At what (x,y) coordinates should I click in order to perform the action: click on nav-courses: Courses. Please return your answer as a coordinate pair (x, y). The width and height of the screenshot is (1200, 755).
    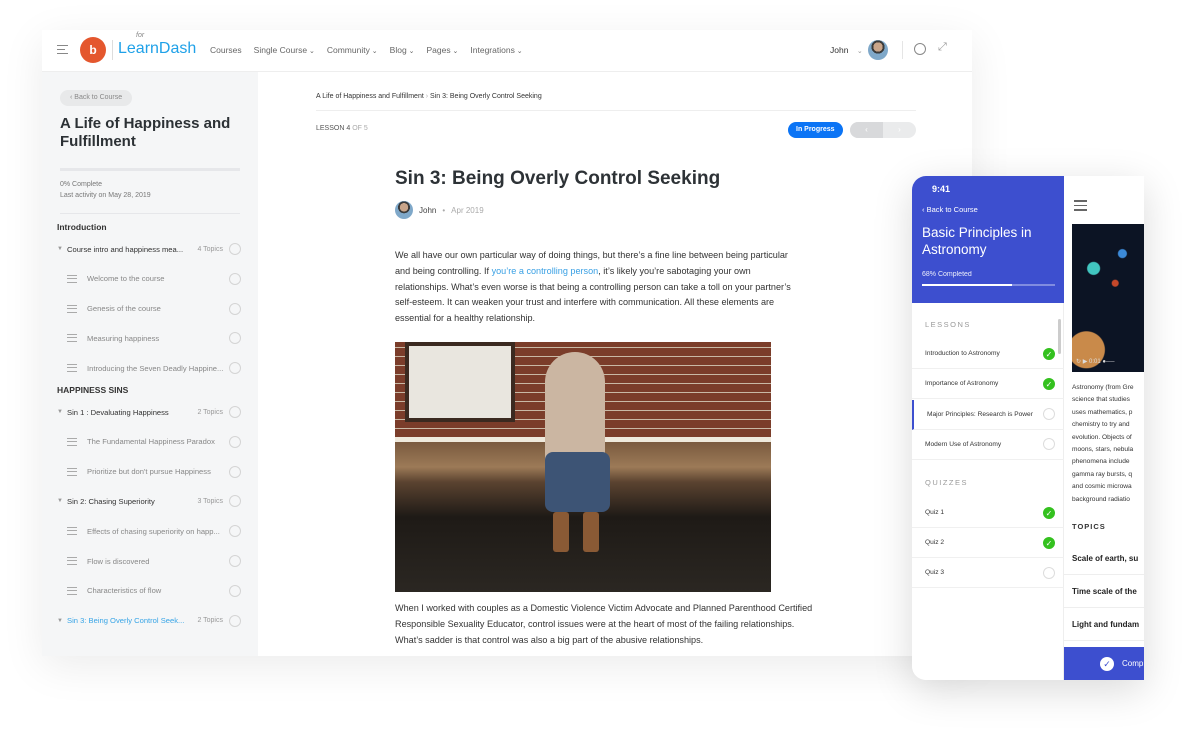
    Looking at the image, I should click on (226, 50).